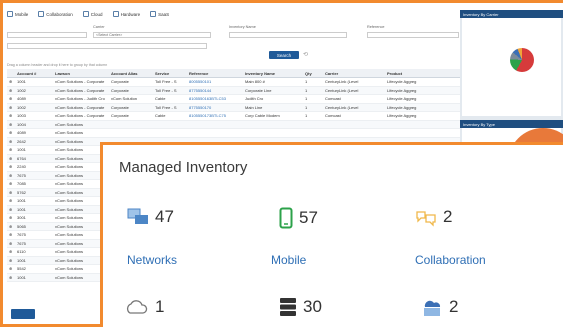 Image resolution: width=563 pixels, height=327 pixels. Describe the element at coordinates (85, 14) in the screenshot. I see `cloud-icon` at that location.